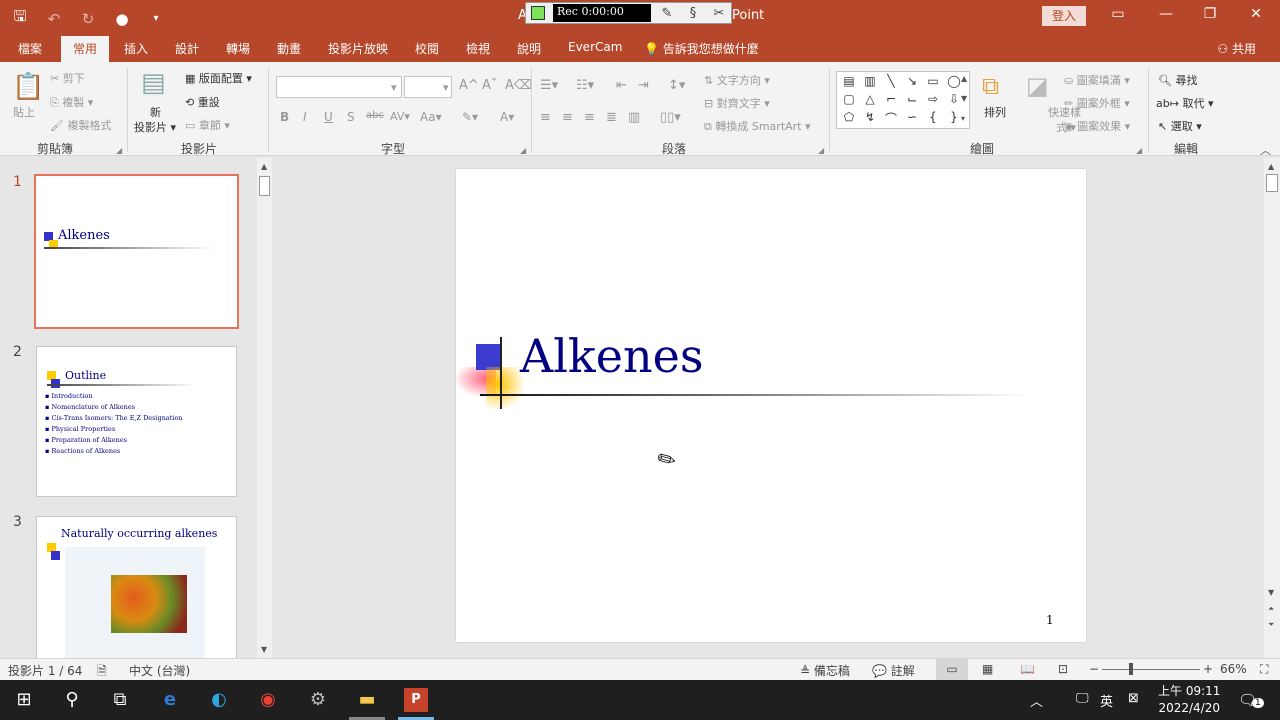  Describe the element at coordinates (545, 117) in the screenshot. I see `align-left-icon: ≡` at that location.